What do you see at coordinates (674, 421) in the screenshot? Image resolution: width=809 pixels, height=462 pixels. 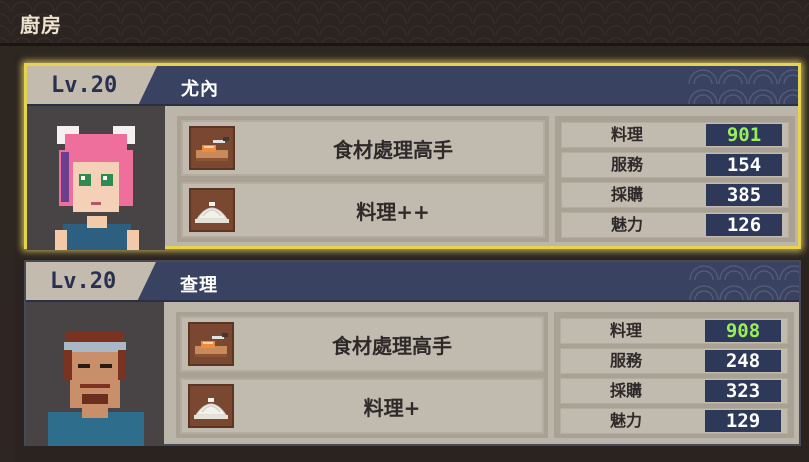 I see `stat-row: 魅力 129` at bounding box center [674, 421].